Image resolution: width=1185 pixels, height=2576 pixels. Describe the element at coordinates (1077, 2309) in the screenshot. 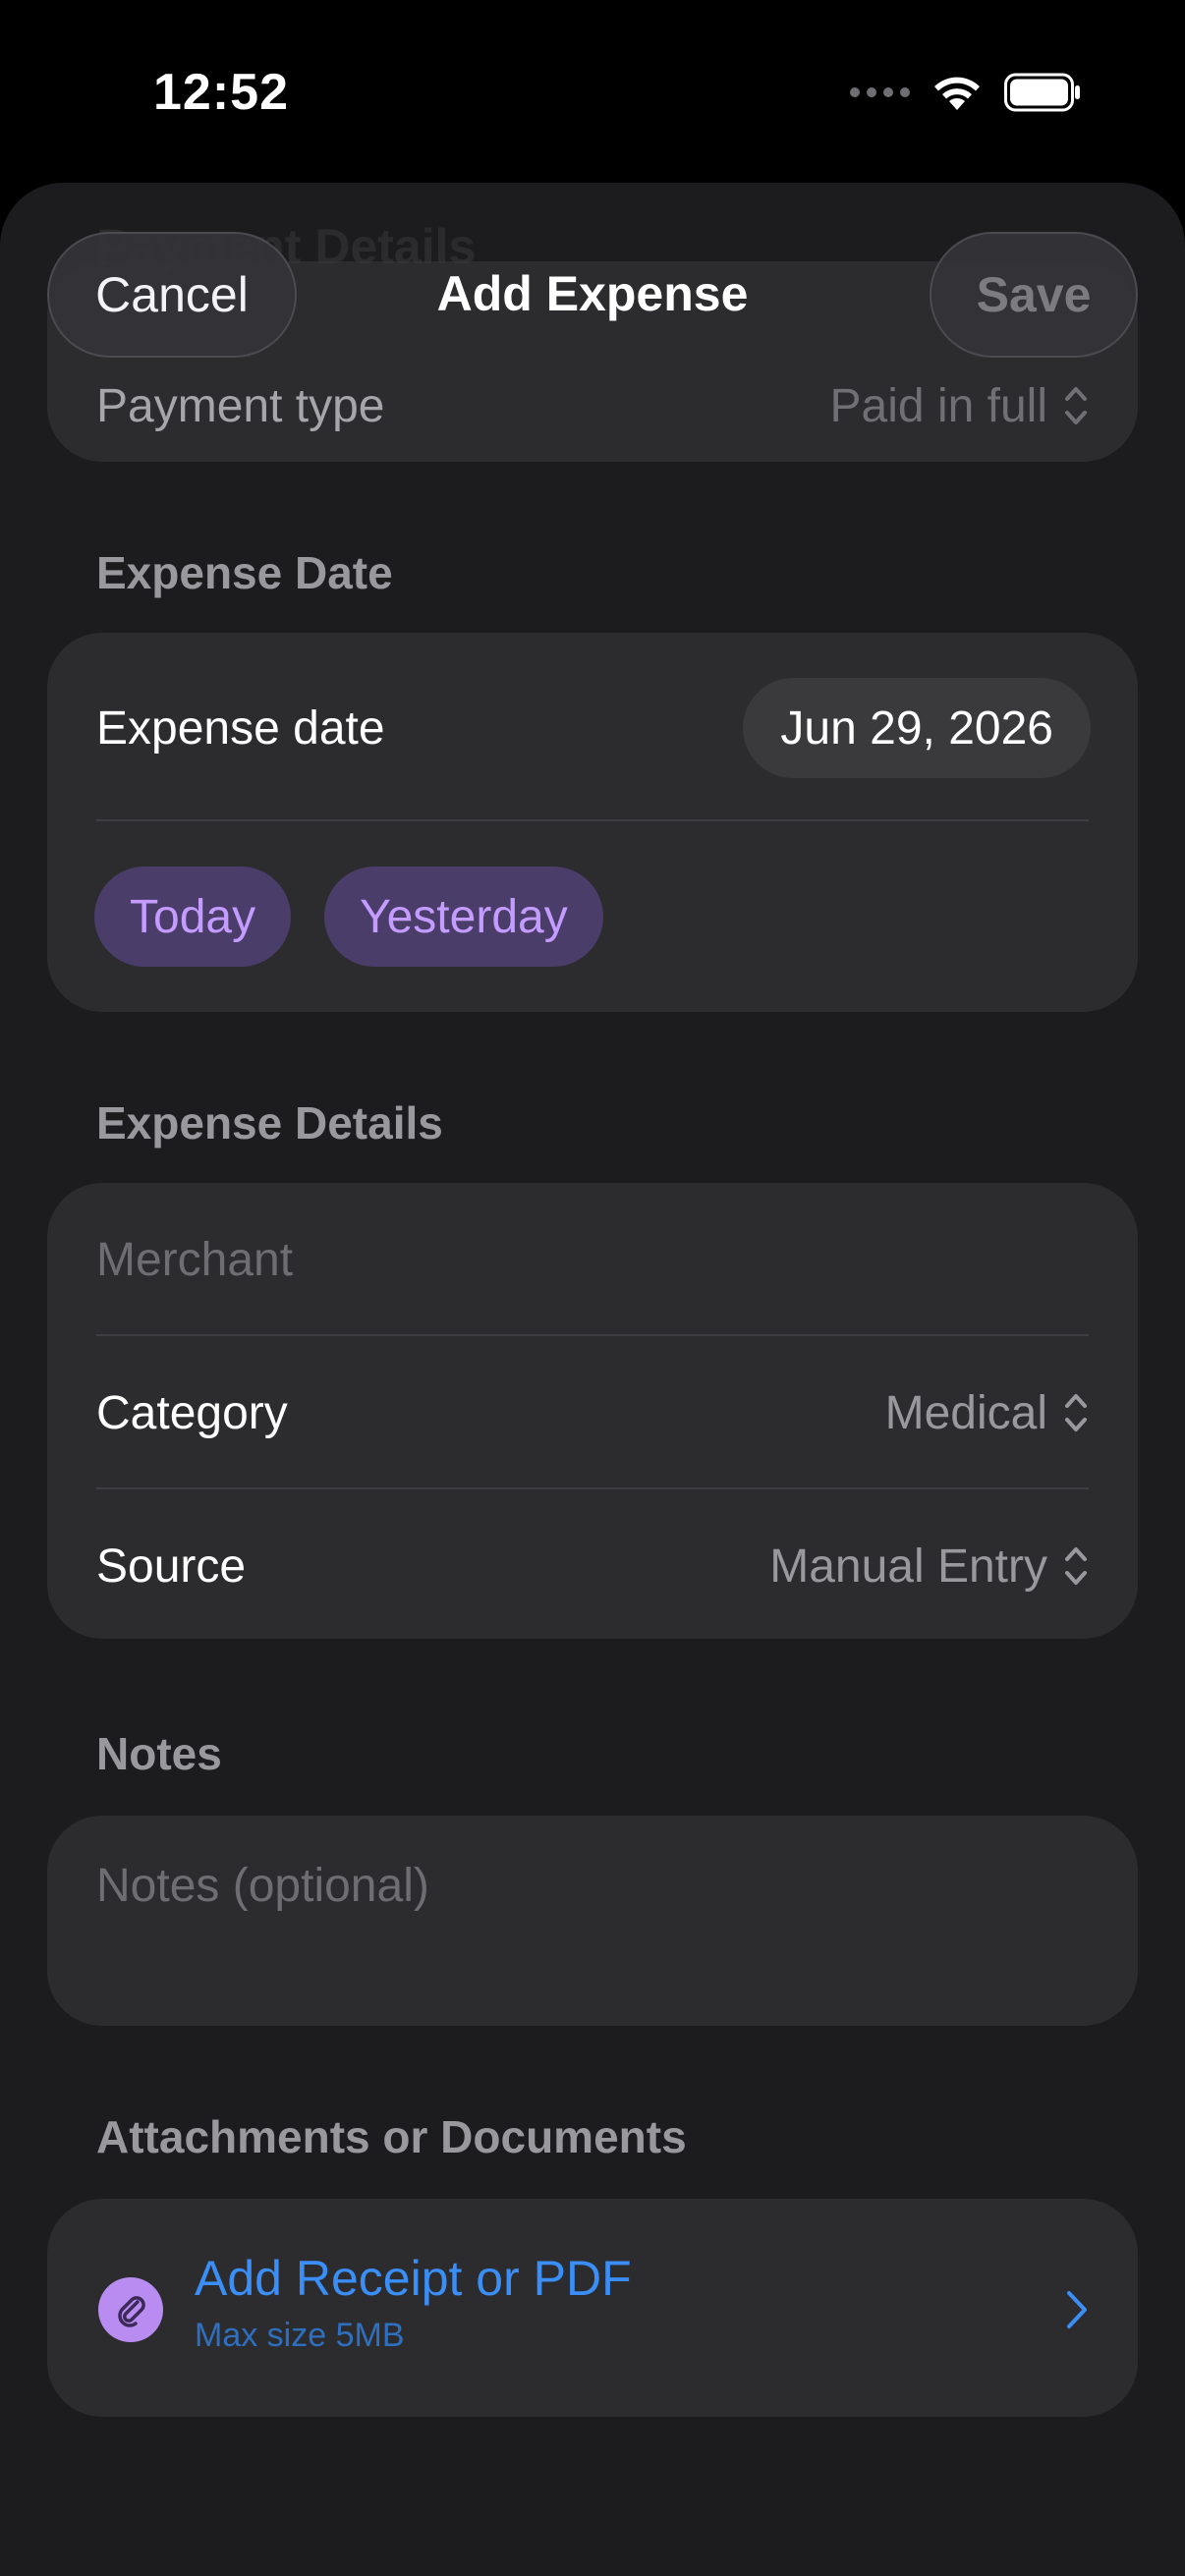

I see `chevron-right-icon` at that location.